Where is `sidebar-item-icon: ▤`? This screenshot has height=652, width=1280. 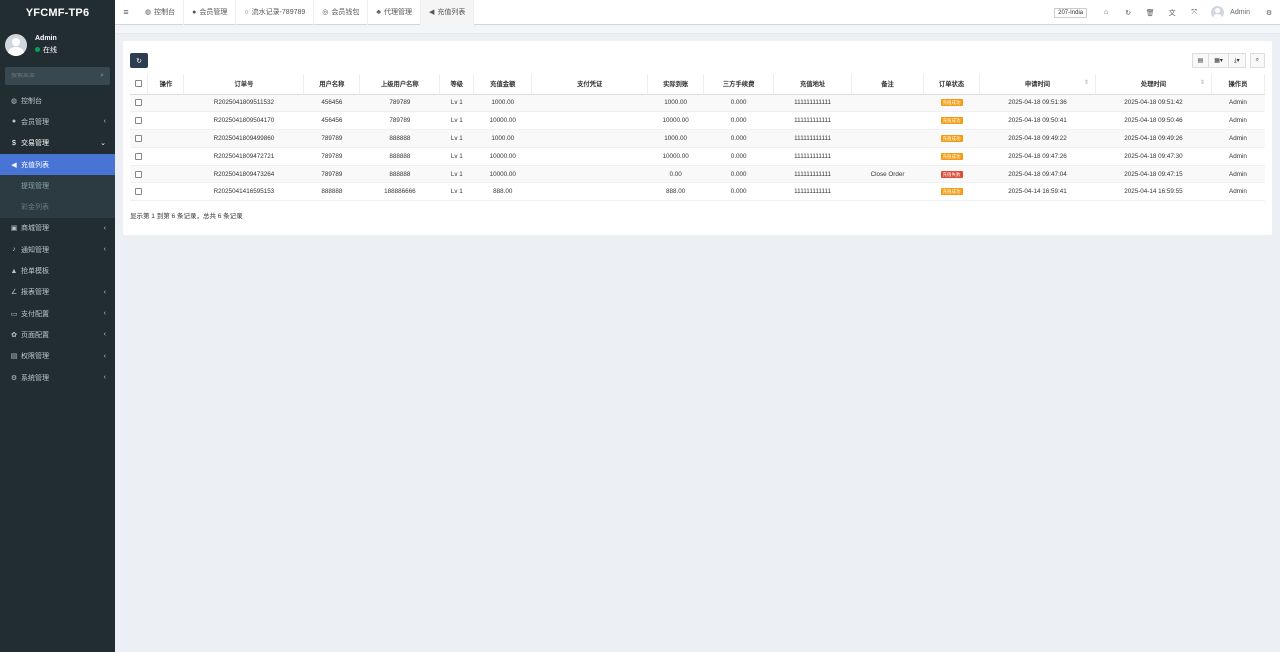 sidebar-item-icon: ▤ is located at coordinates (14, 357).